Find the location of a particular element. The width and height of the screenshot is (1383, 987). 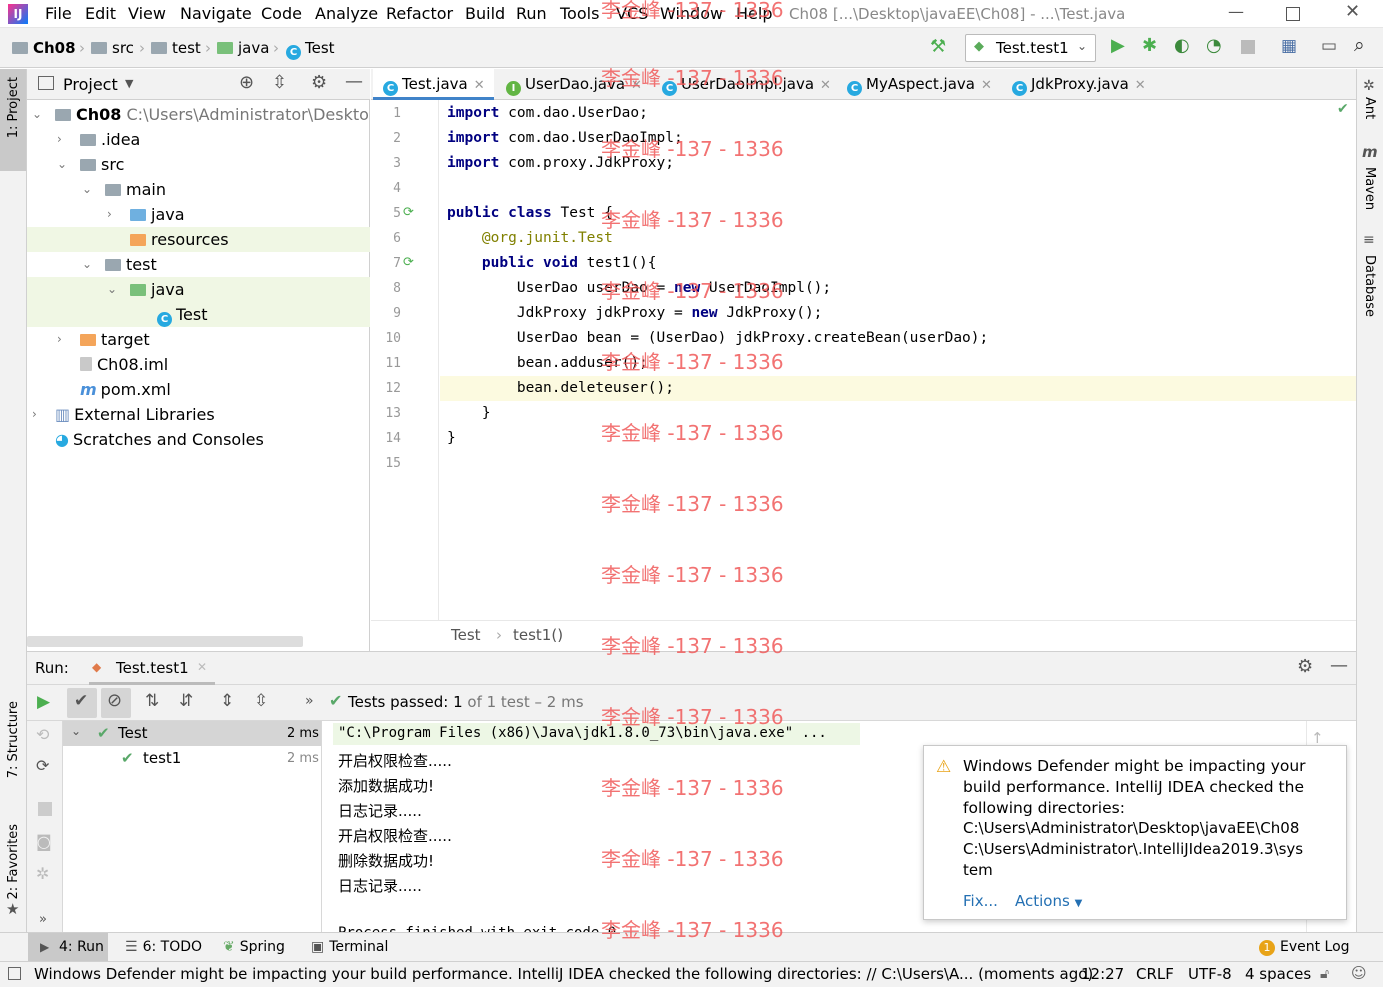

expand-all-icon: ⇕ is located at coordinates (227, 701).